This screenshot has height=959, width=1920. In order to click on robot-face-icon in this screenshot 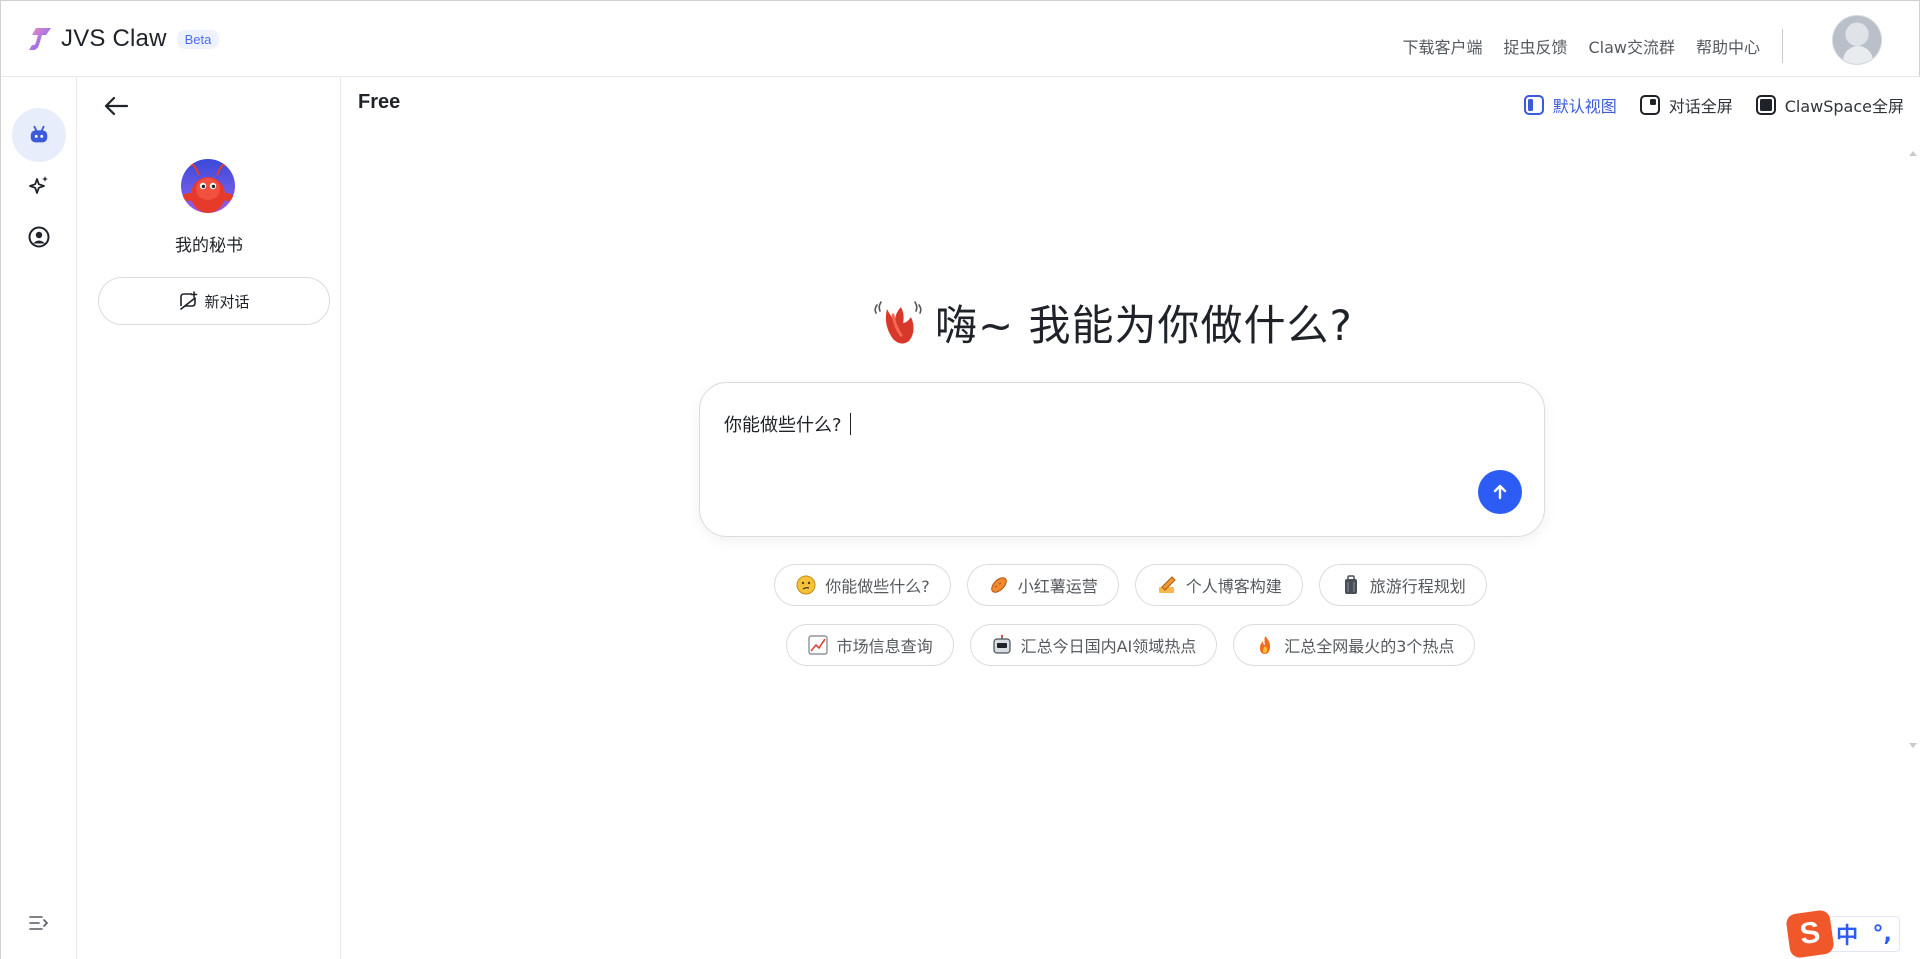, I will do `click(1002, 645)`.